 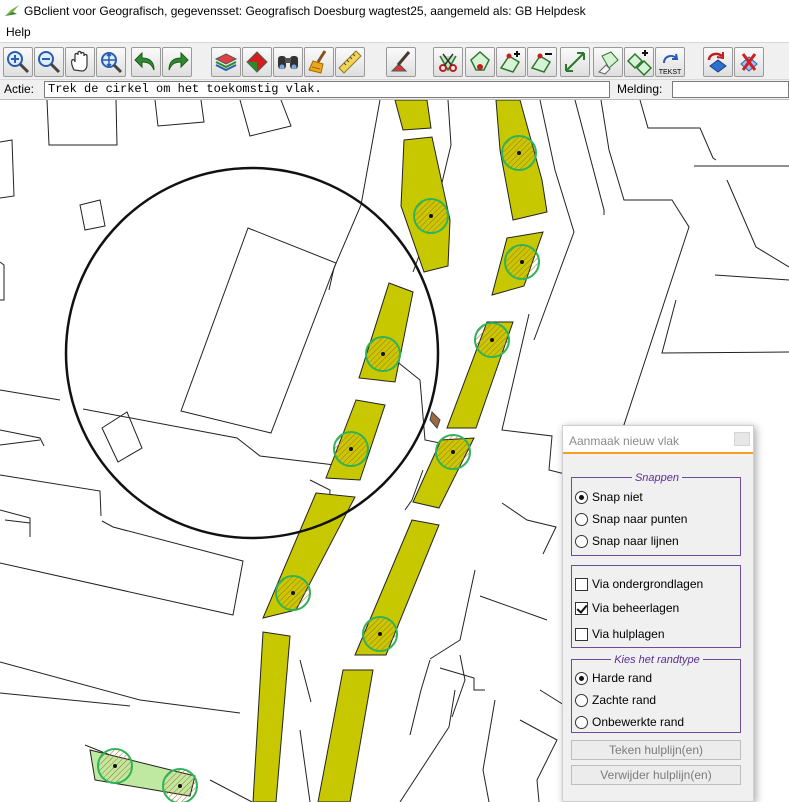 I want to click on add-vertex-button, so click(x=511, y=62).